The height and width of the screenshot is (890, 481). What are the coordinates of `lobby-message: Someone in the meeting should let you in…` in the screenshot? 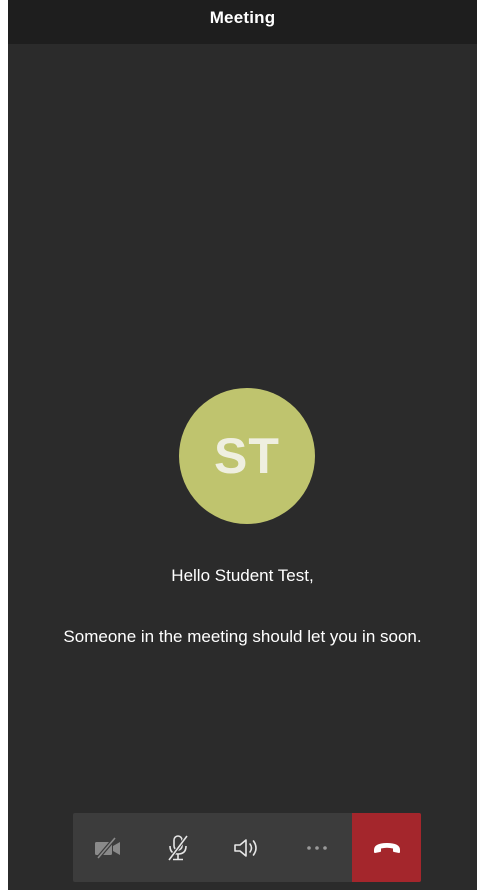 It's located at (242, 636).